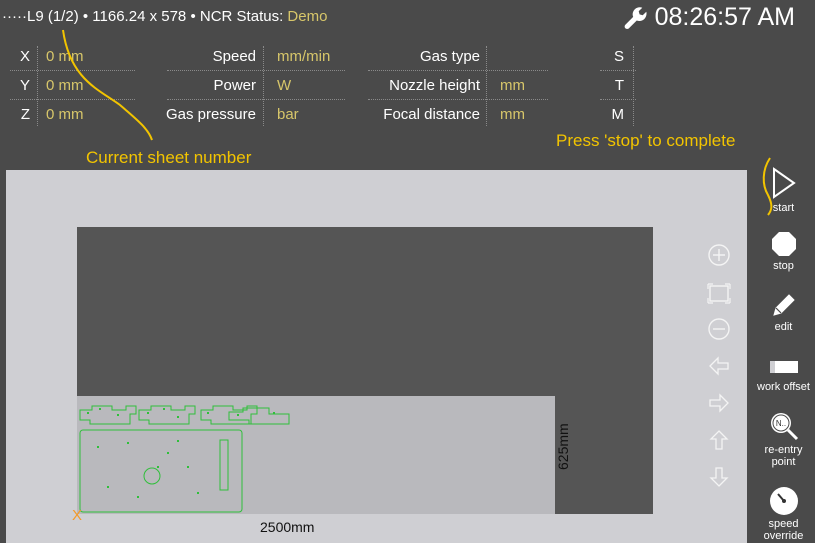 This screenshot has width=815, height=543. Describe the element at coordinates (719, 440) in the screenshot. I see `pan-up-icon` at that location.